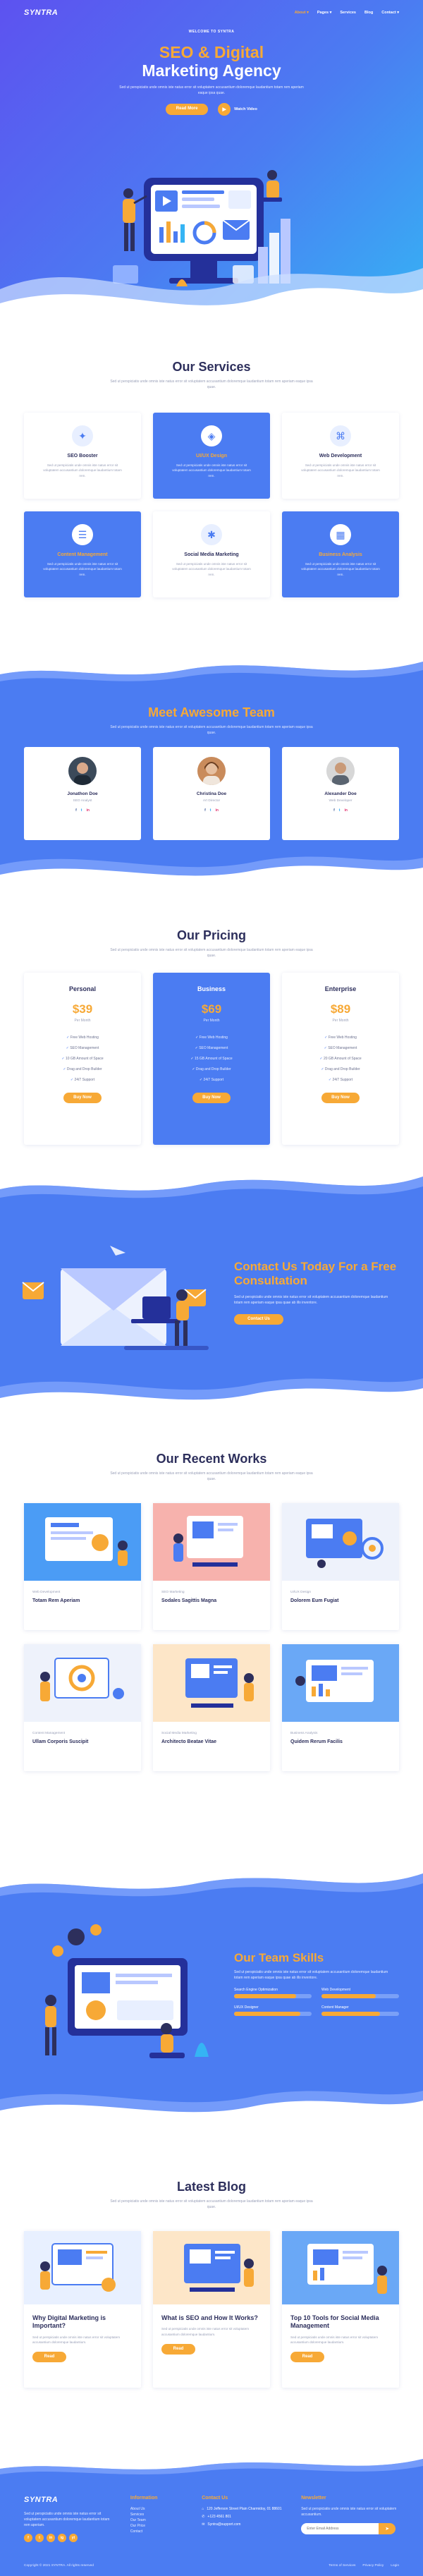 The width and height of the screenshot is (423, 2576). Describe the element at coordinates (340, 1566) in the screenshot. I see `work-card: UI/UX Design Dolorem Eum Fugiat` at that location.